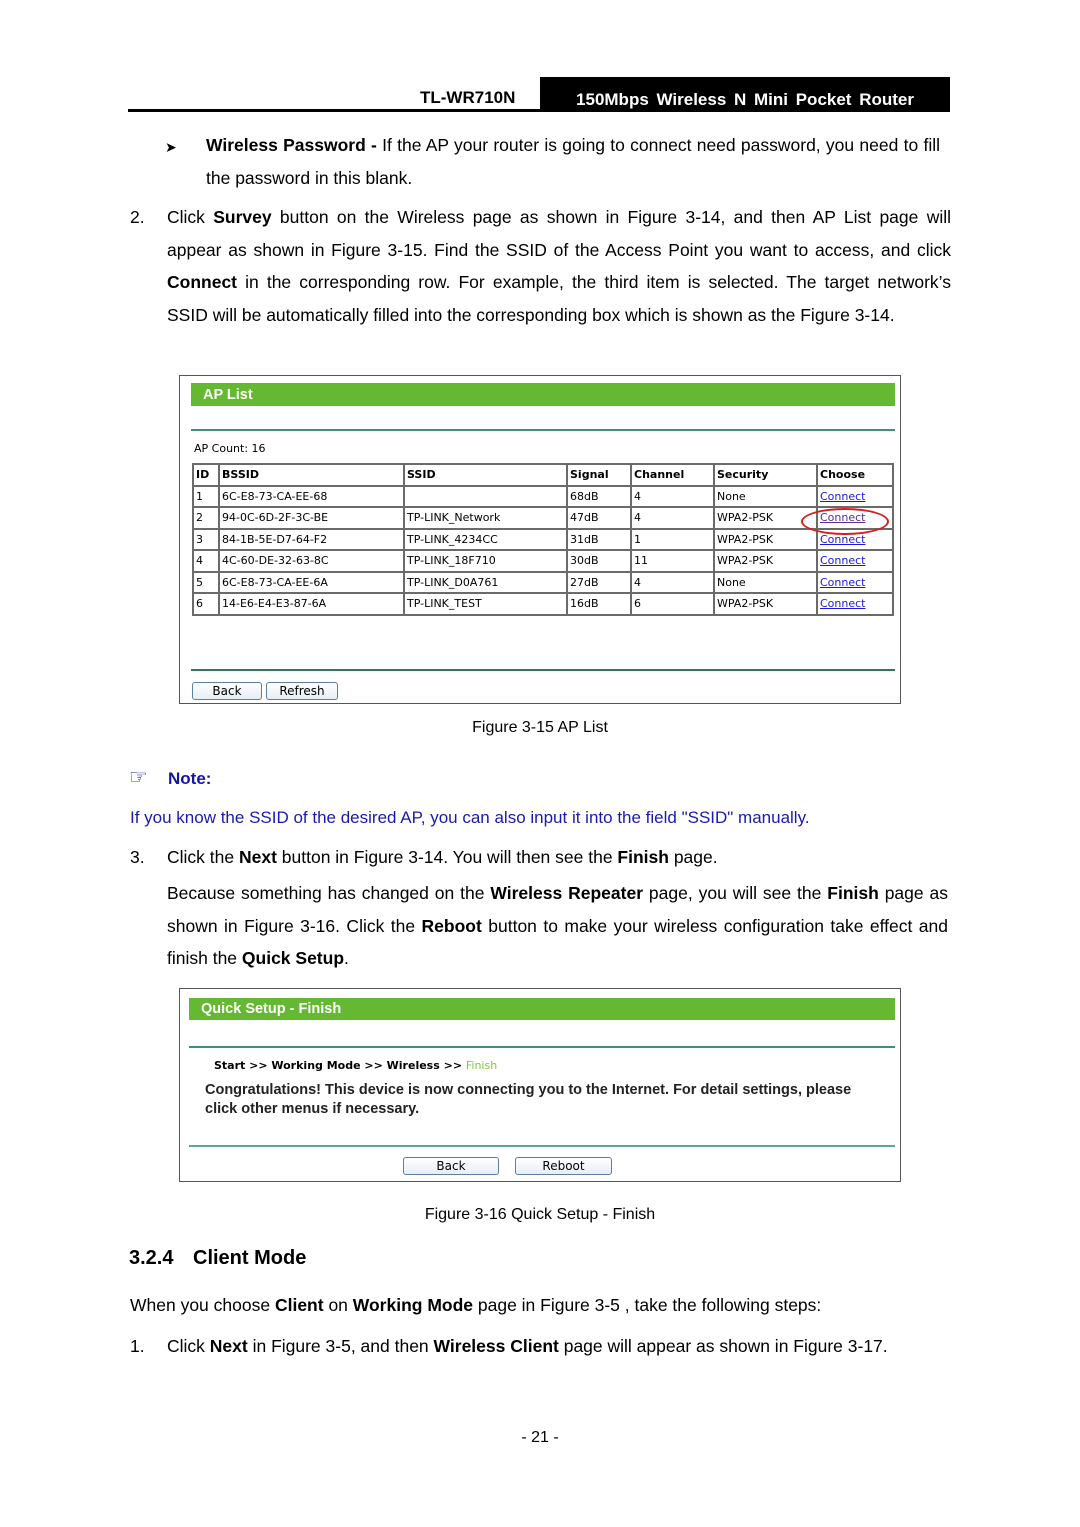  What do you see at coordinates (599, 561) in the screenshot?
I see `cell-signal: 30dB` at bounding box center [599, 561].